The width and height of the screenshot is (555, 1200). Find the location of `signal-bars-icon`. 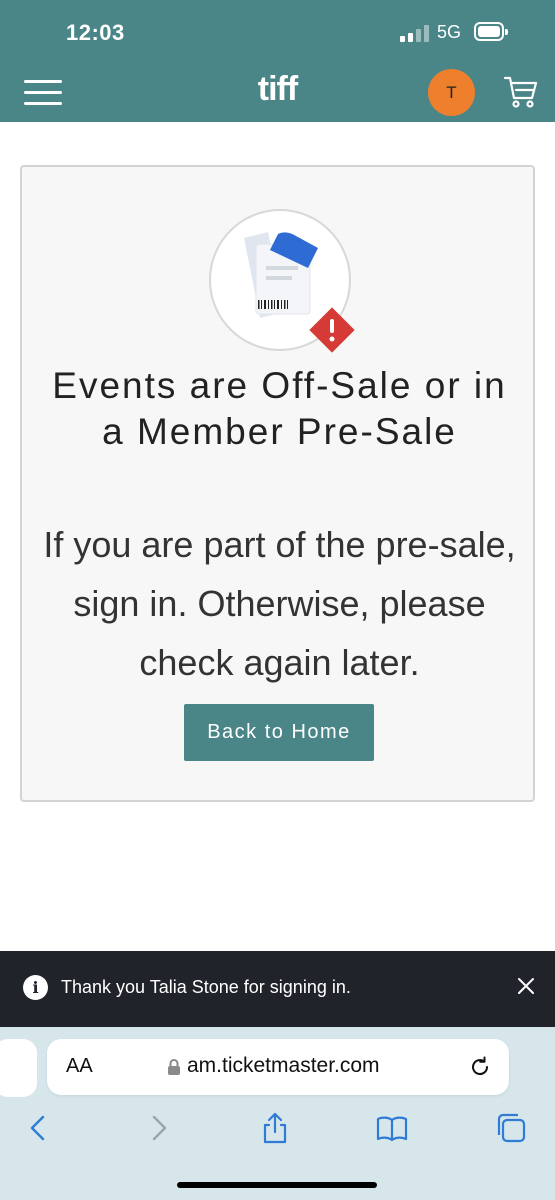

signal-bars-icon is located at coordinates (415, 33).